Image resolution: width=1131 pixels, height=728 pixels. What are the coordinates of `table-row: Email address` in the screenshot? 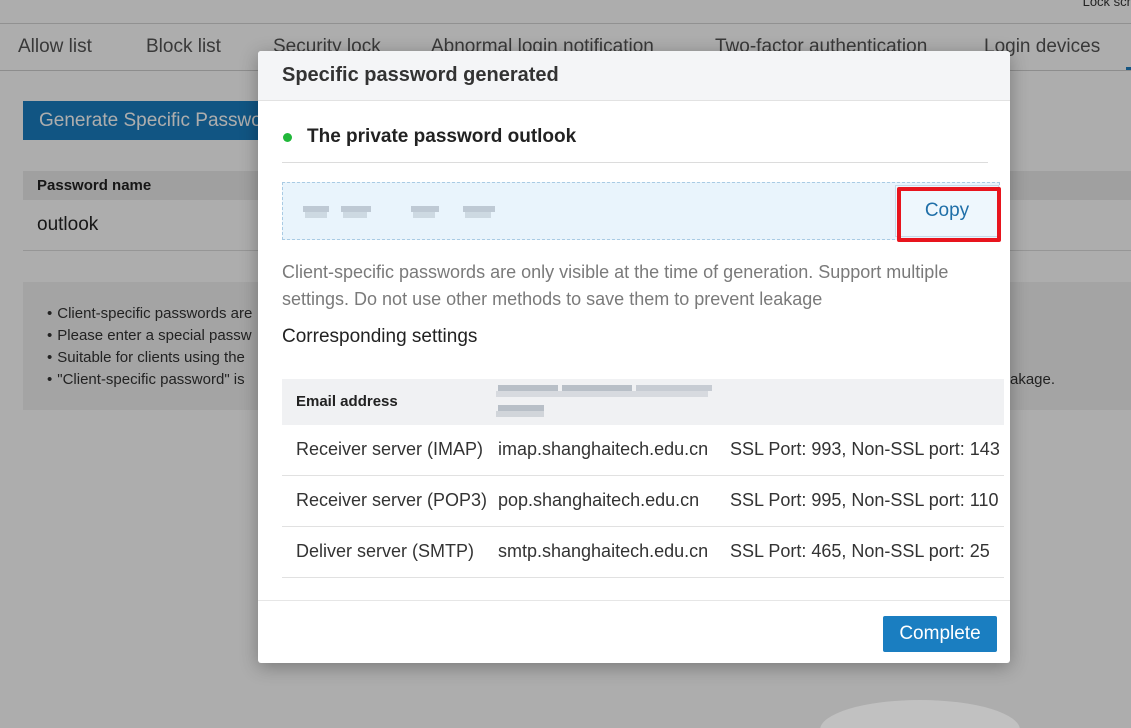 It's located at (643, 402).